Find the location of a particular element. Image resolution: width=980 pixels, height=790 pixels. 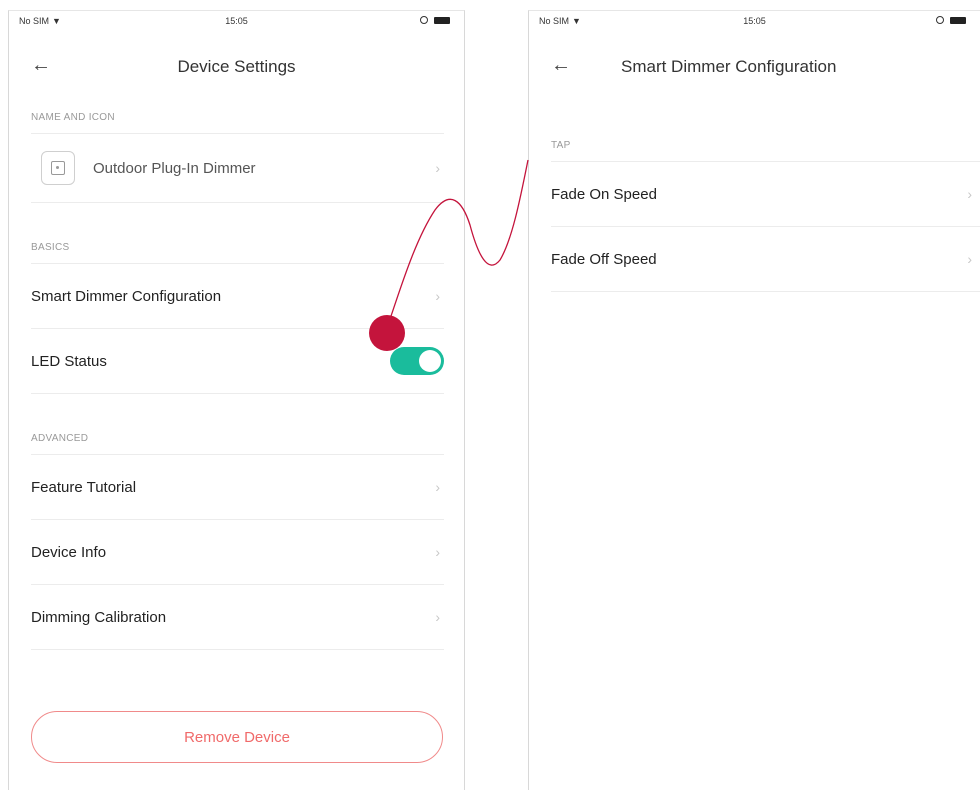

smart-dimmer-configuration-label: Smart Dimmer Configuration is located at coordinates (126, 296).